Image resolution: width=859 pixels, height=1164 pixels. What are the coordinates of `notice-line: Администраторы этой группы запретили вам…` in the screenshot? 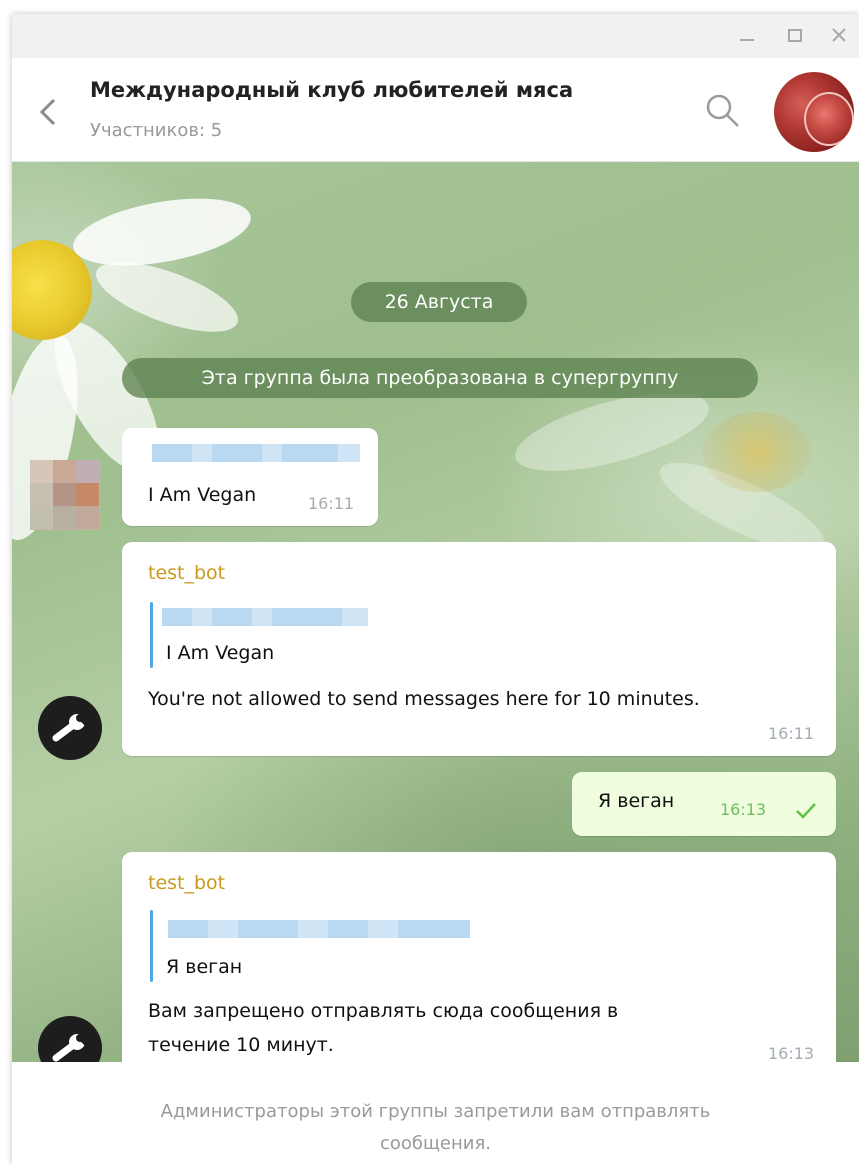 It's located at (435, 1111).